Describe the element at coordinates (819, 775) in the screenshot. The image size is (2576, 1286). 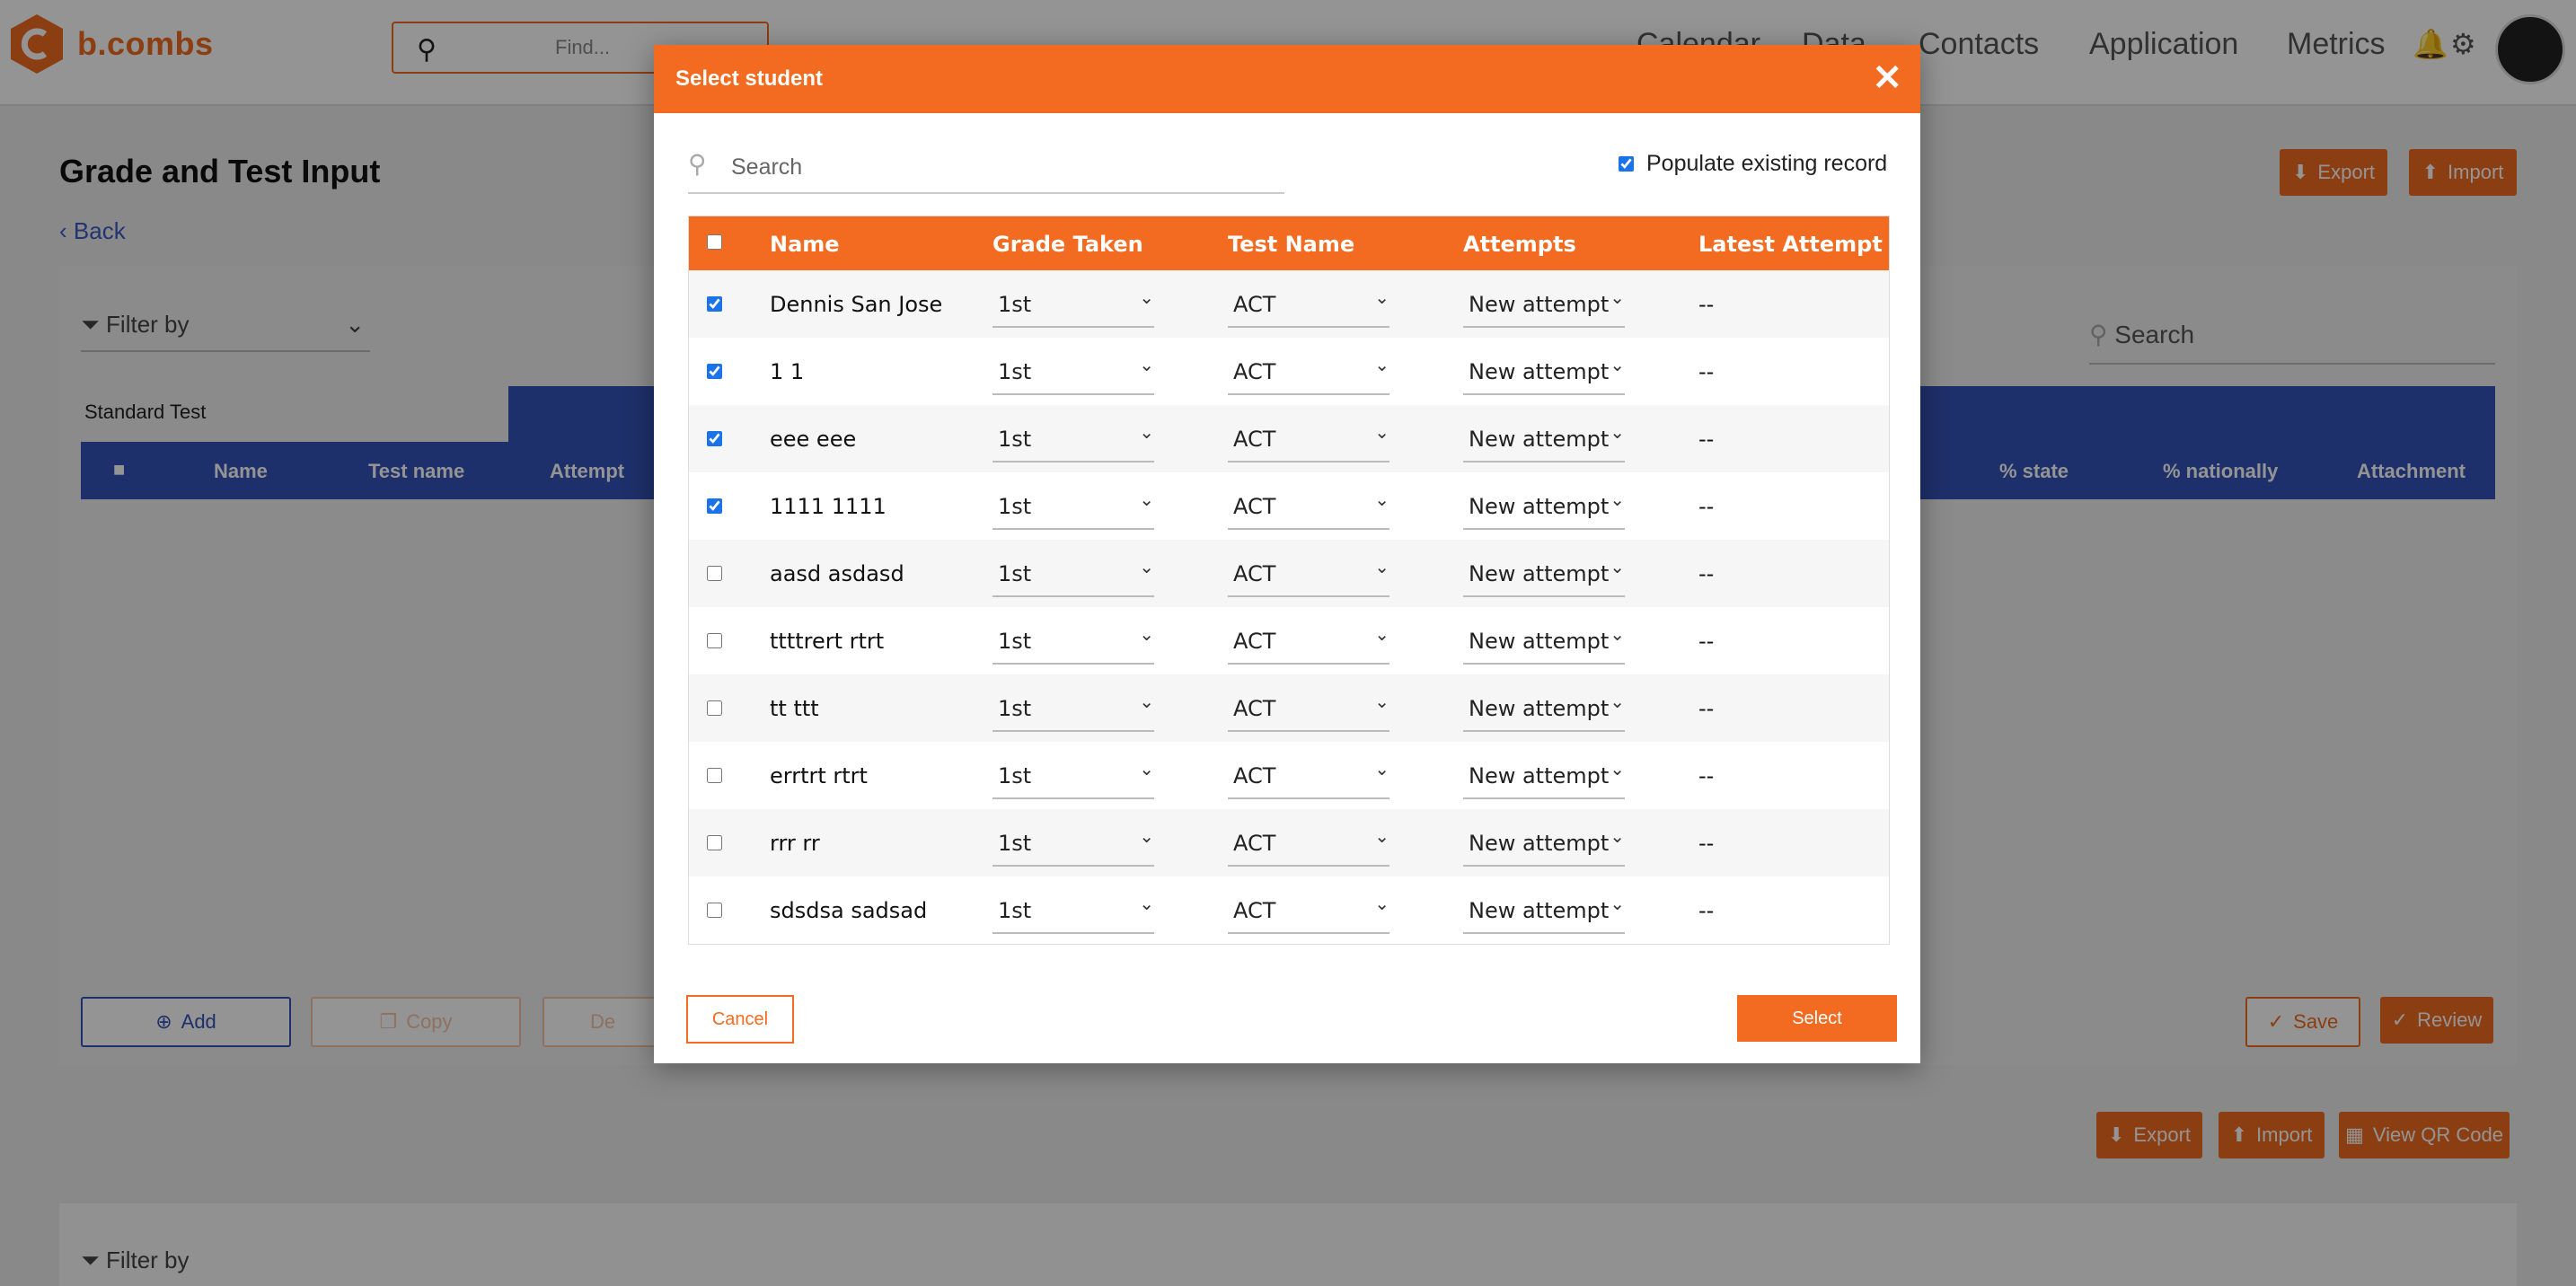
I see `student-name: errtrt rtrt` at that location.